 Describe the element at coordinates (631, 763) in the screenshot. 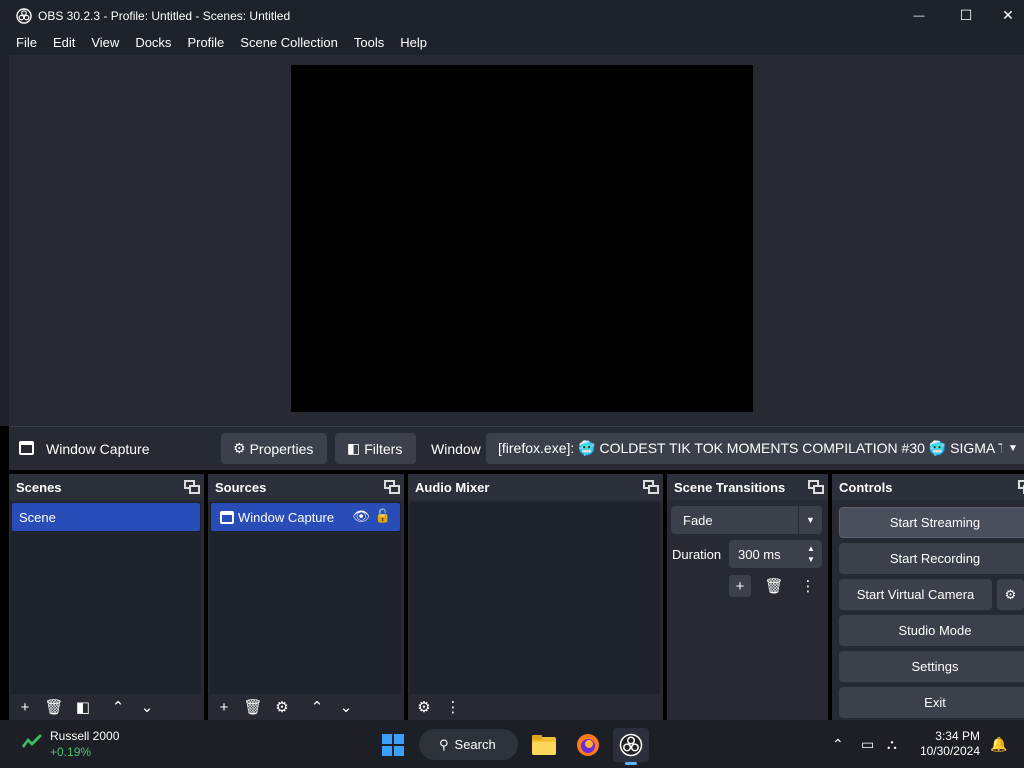

I see `active-indicator` at that location.